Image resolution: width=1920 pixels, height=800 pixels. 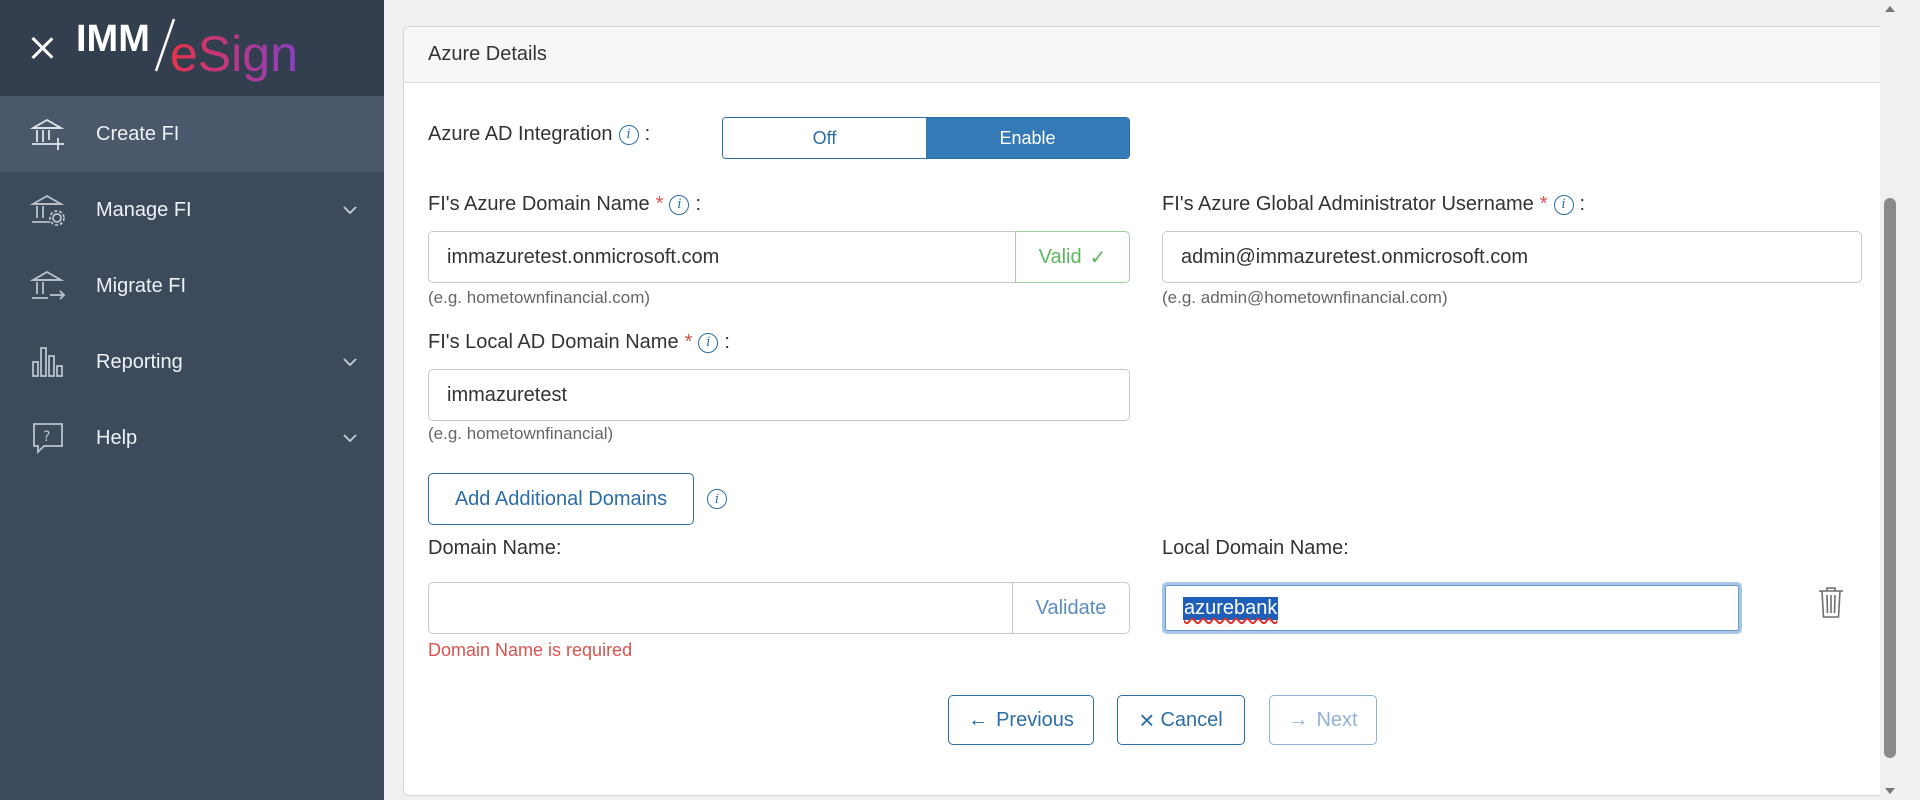 I want to click on local-ad-input: immazuretest, so click(x=779, y=395).